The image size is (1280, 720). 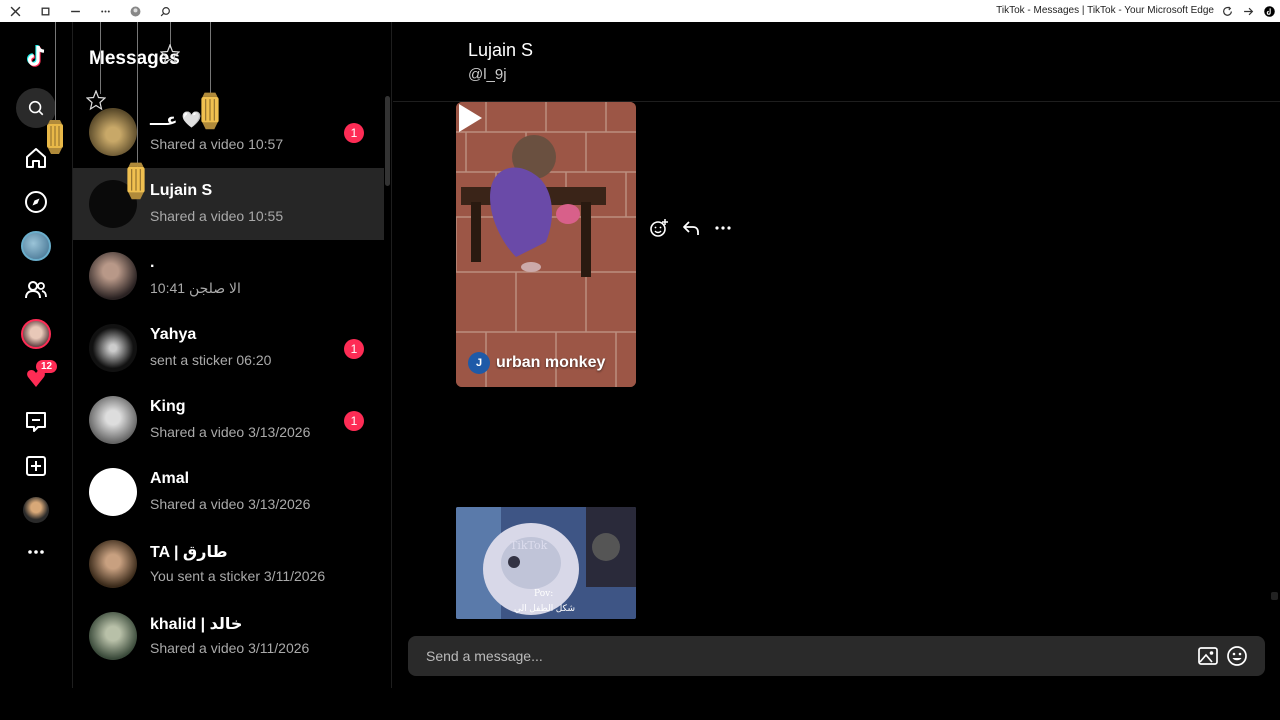 What do you see at coordinates (529, 545) in the screenshot?
I see `video-overlay-text: TikTok` at bounding box center [529, 545].